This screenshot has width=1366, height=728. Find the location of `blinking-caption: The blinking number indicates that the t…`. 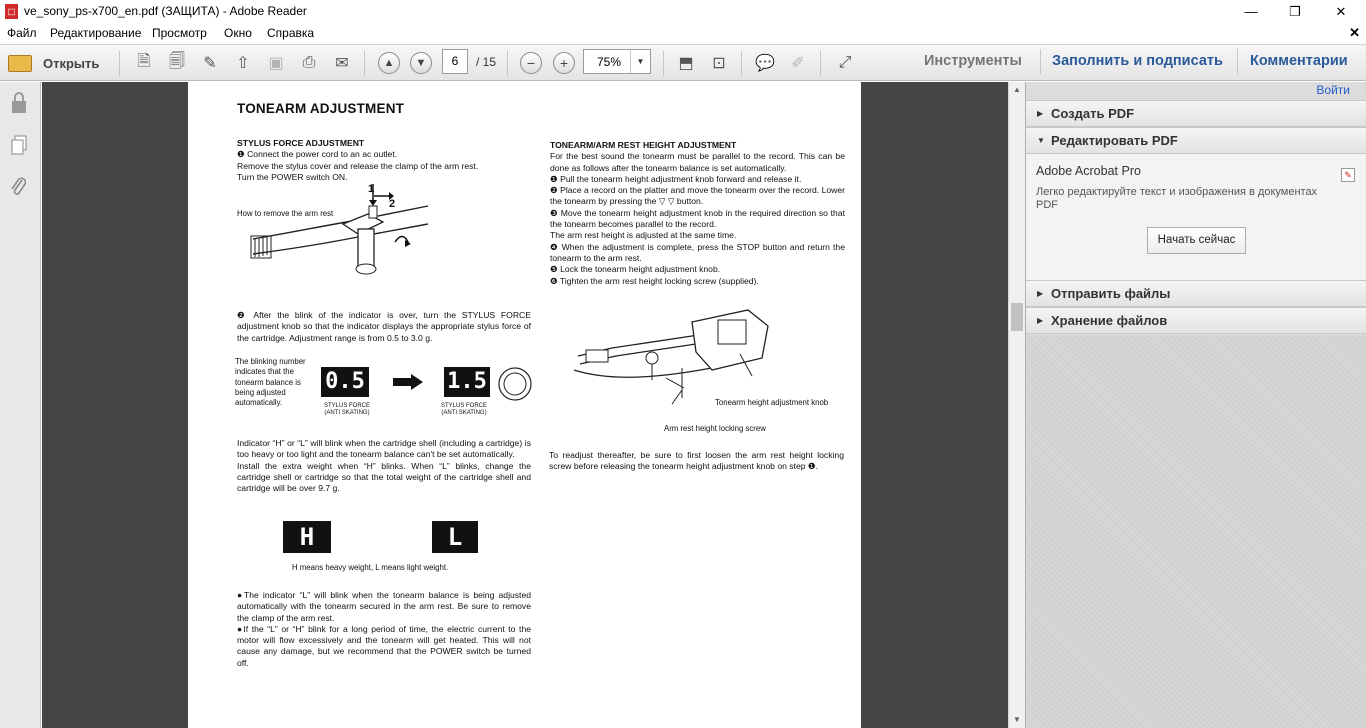

blinking-caption: The blinking number indicates that the t… is located at coordinates (270, 382).